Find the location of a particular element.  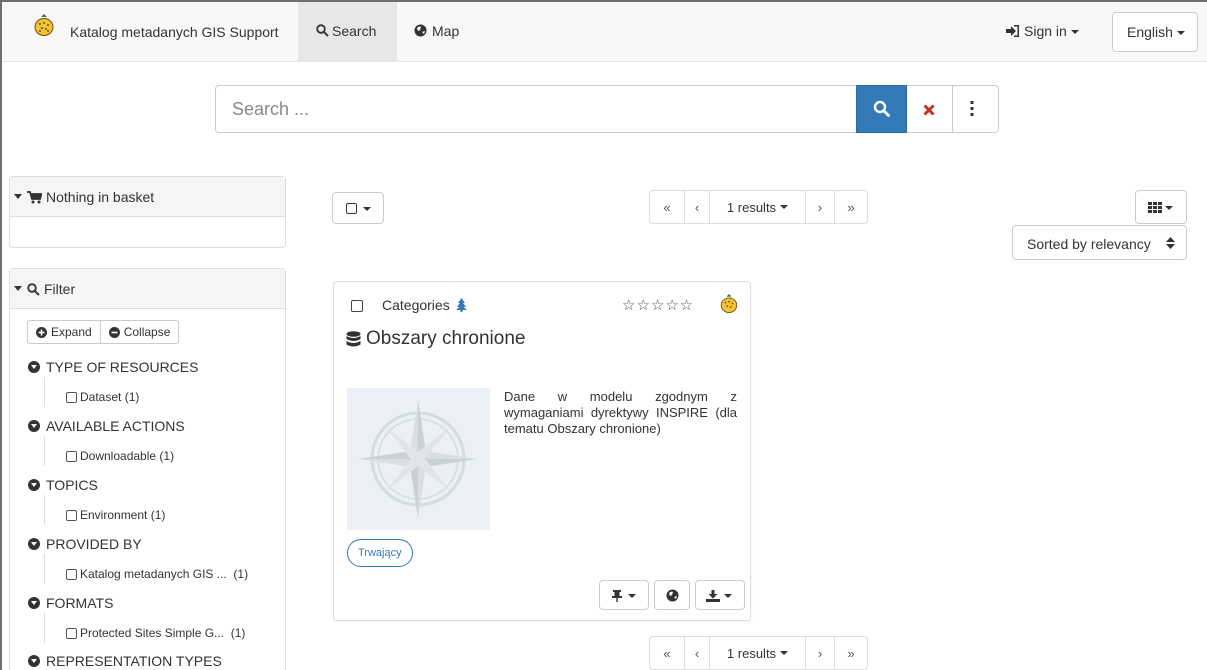

grid-view-icon is located at coordinates (1155, 207).